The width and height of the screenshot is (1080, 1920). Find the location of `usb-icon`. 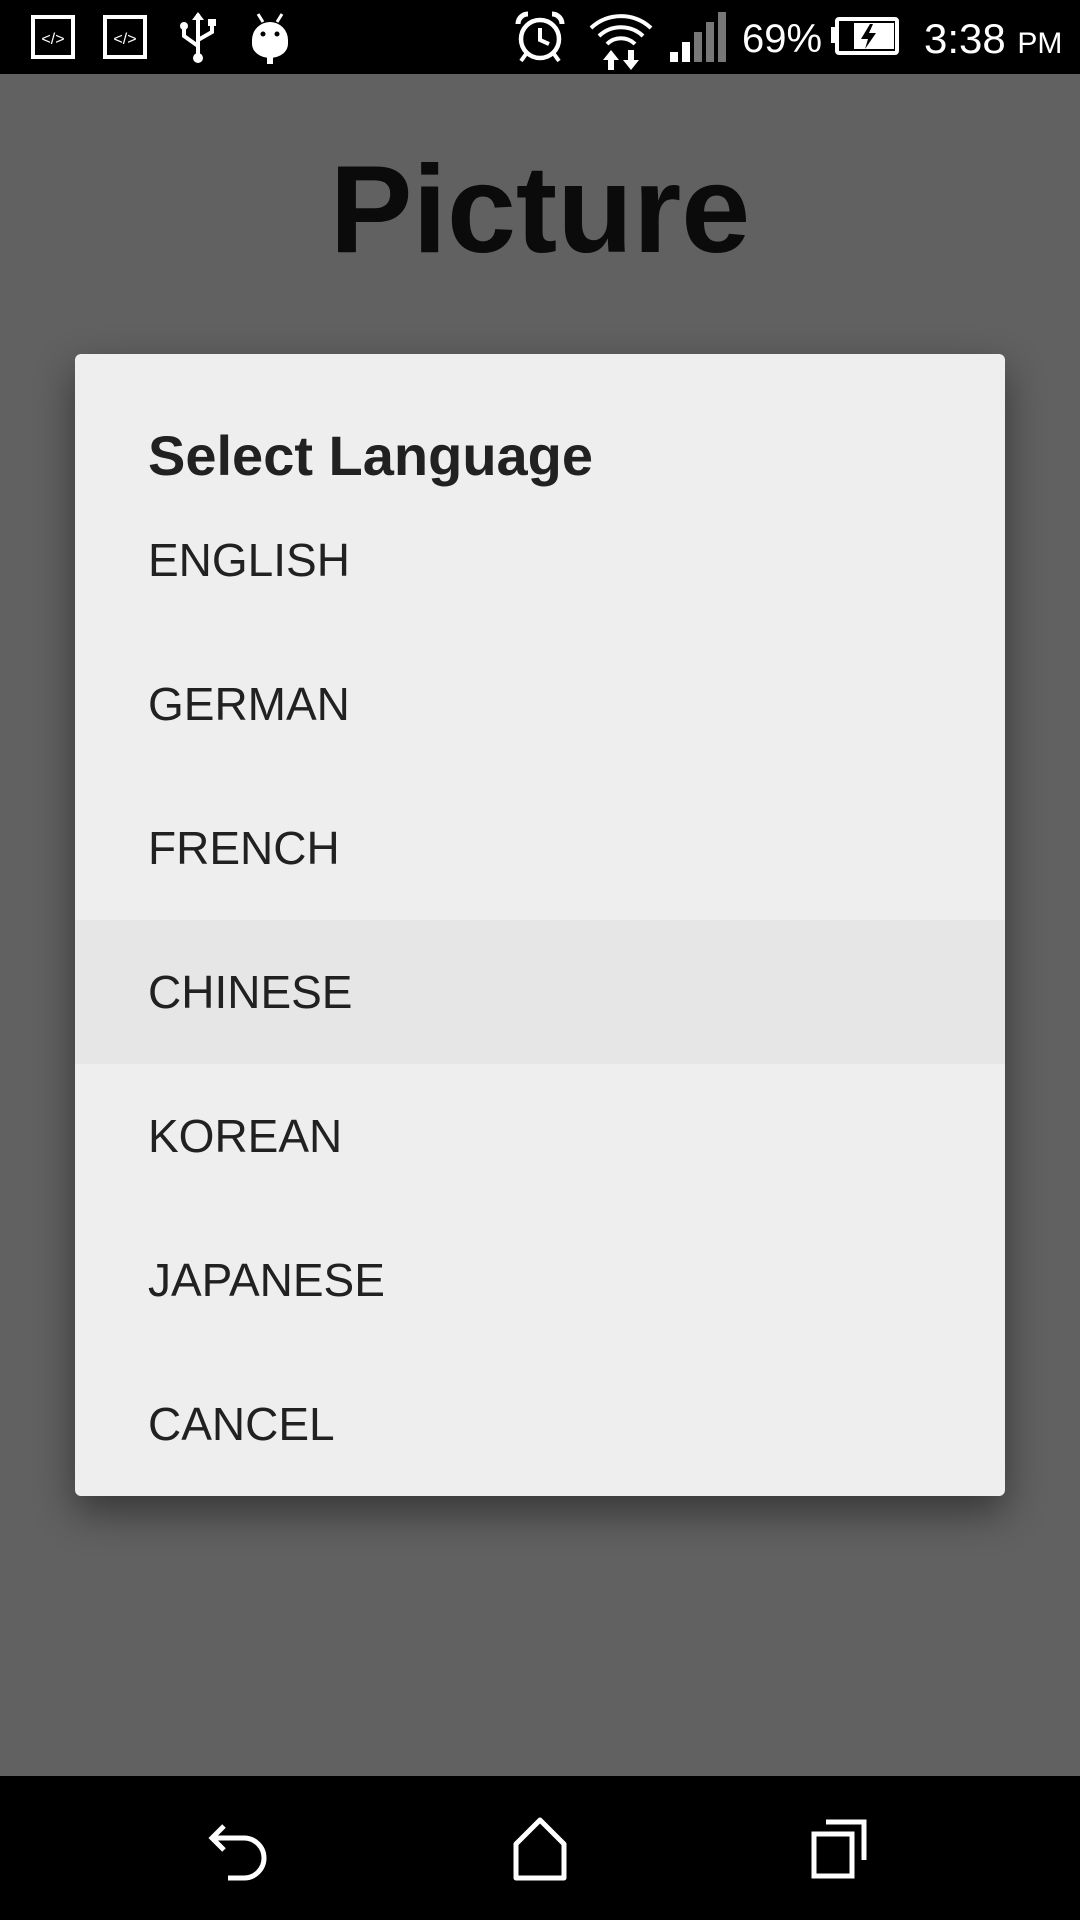

usb-icon is located at coordinates (198, 37).